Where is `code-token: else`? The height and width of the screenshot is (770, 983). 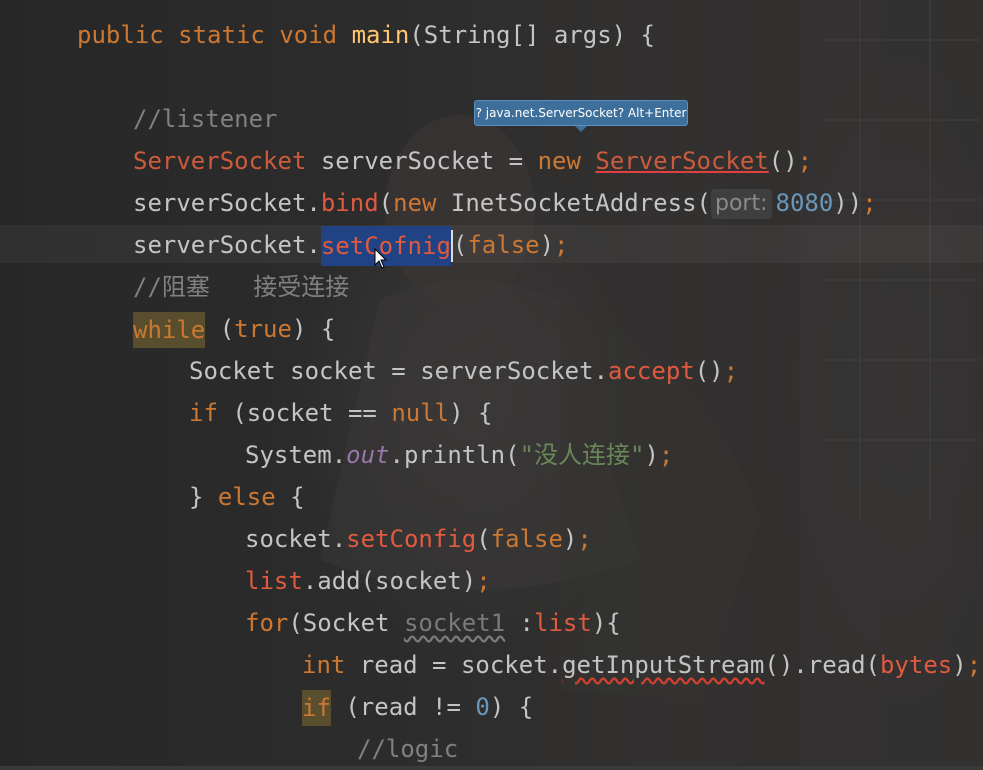
code-token: else is located at coordinates (254, 497).